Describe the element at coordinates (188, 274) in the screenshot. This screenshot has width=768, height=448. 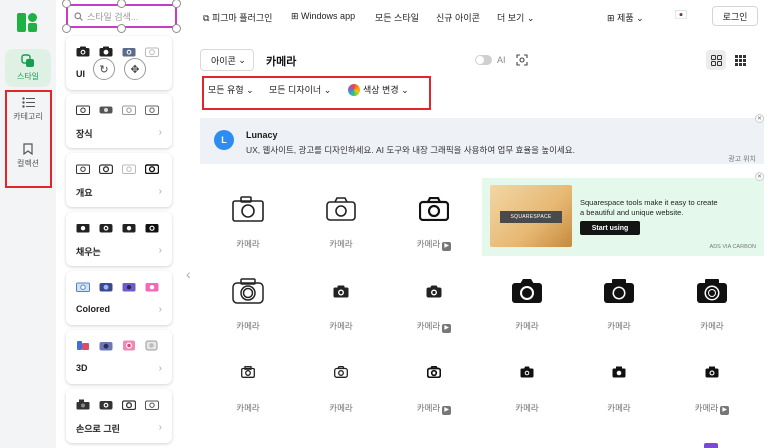
I see `collapse-panel-icon: ‹` at that location.